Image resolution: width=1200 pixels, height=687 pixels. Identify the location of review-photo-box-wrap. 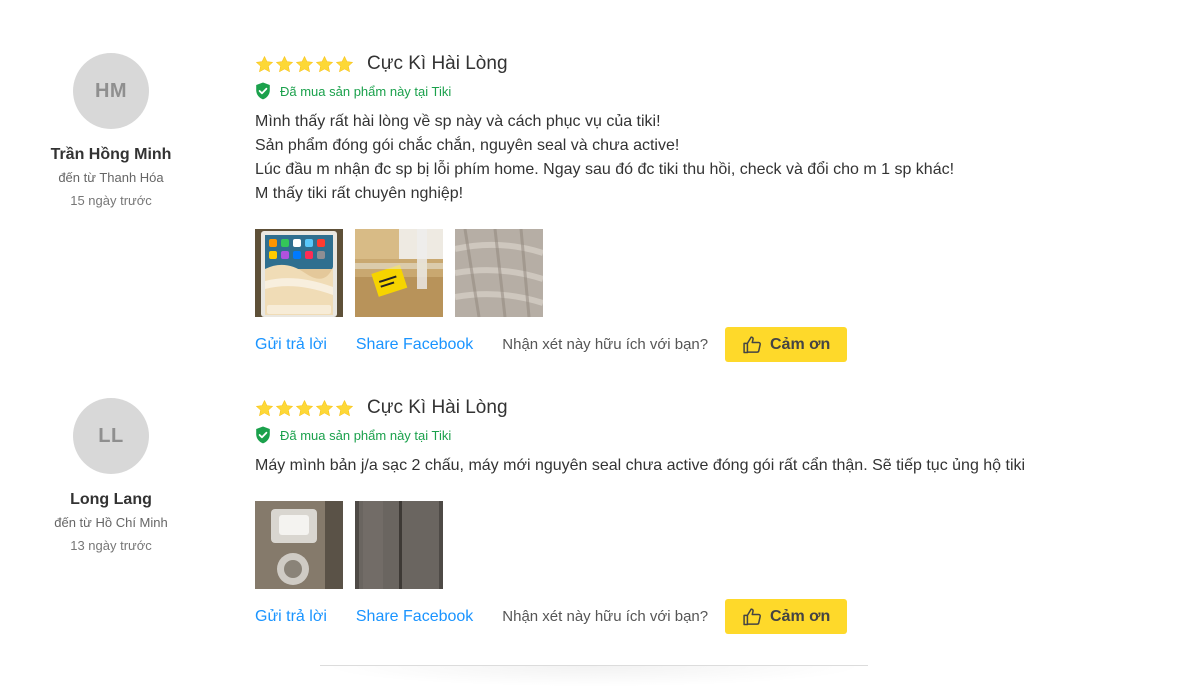
(499, 273).